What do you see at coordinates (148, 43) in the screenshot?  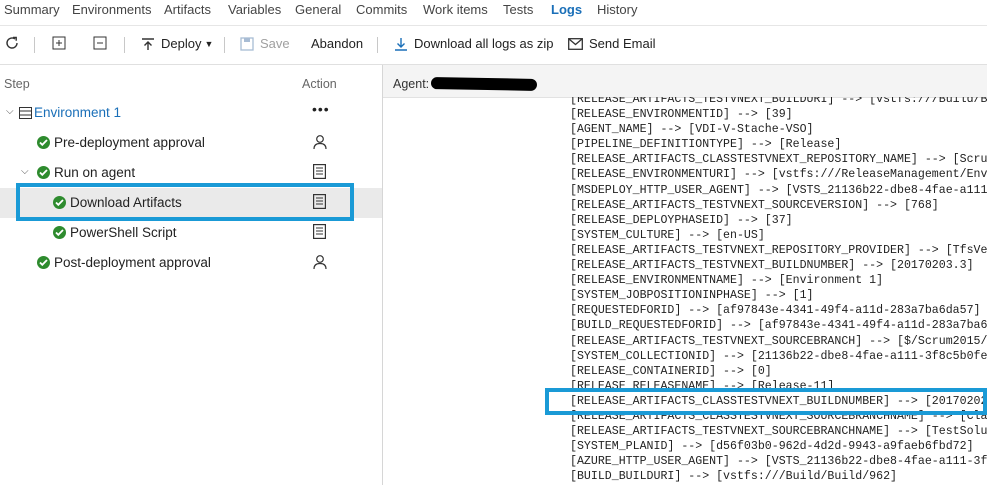 I see `deploy-icon` at bounding box center [148, 43].